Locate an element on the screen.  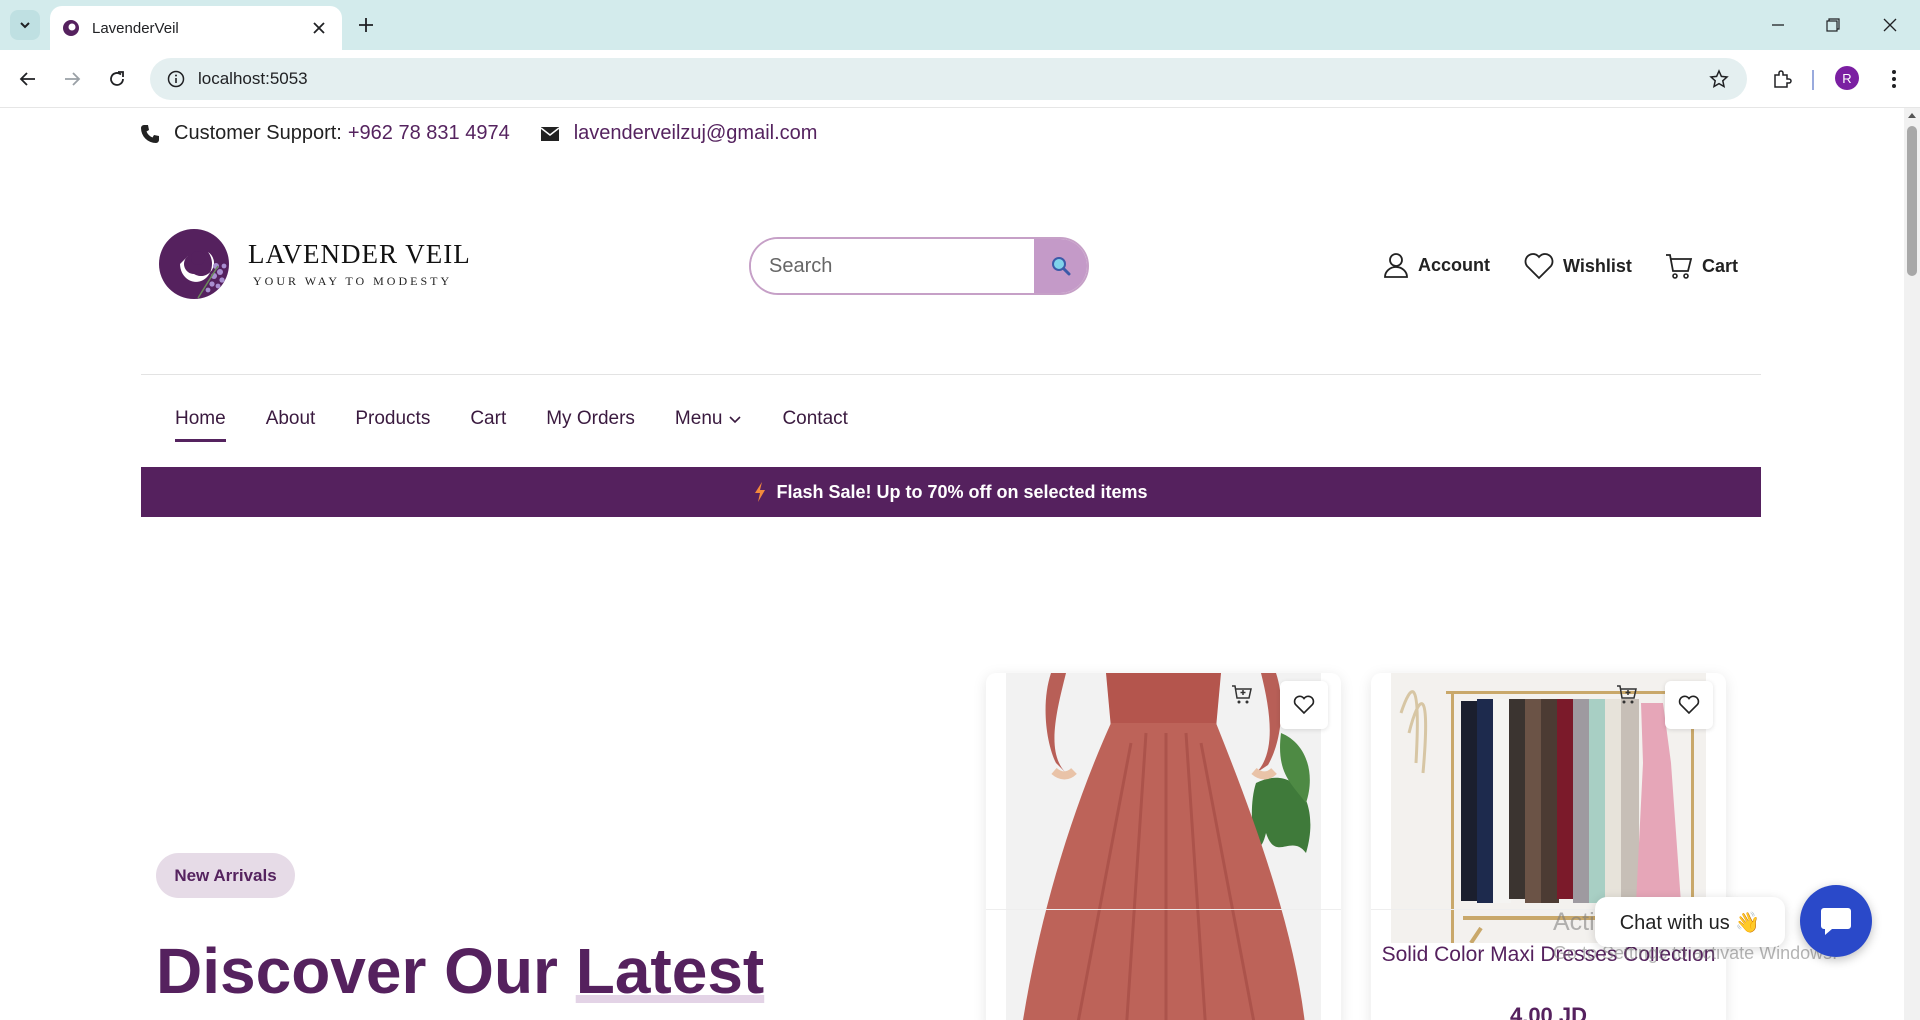
product-card is located at coordinates (1163, 846).